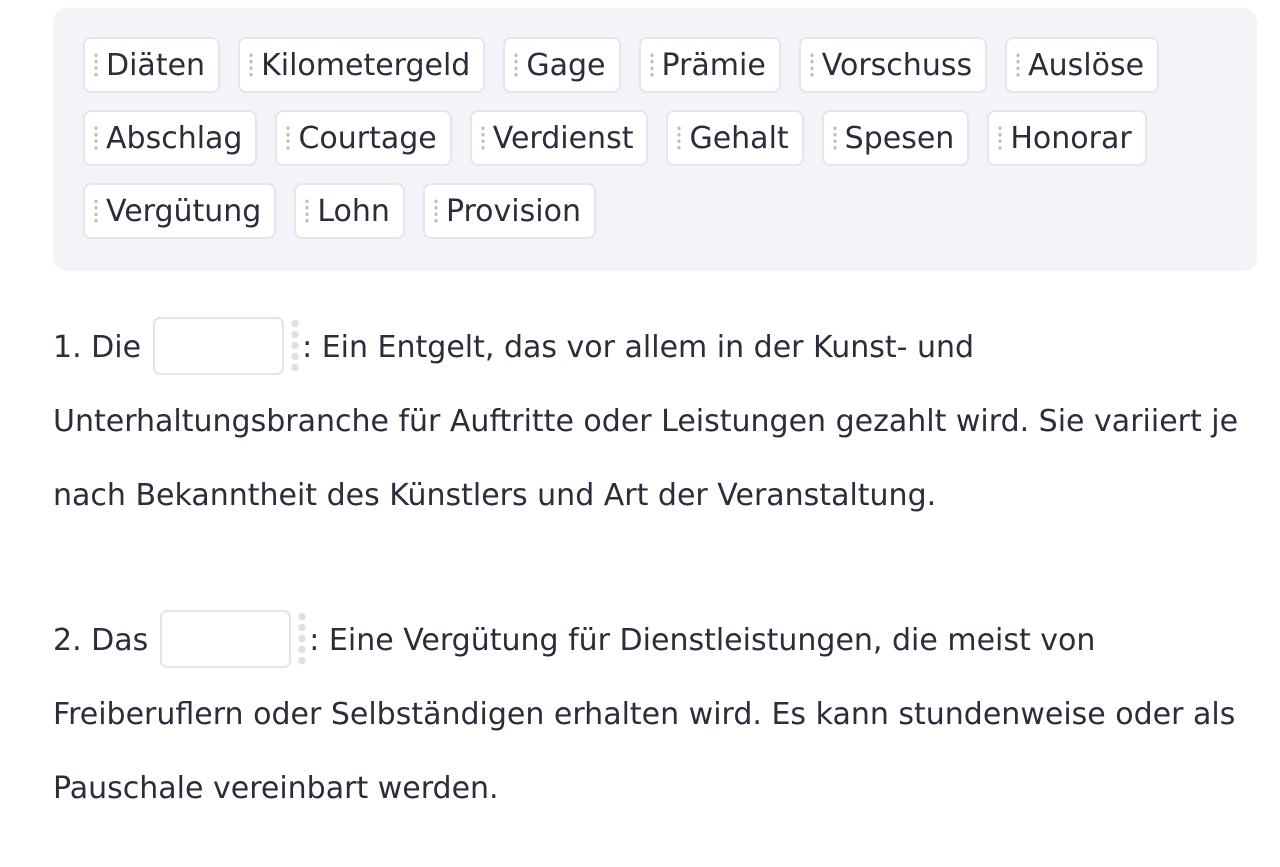 Image resolution: width=1280 pixels, height=867 pixels. Describe the element at coordinates (739, 138) in the screenshot. I see `chip-label: Gehalt` at that location.